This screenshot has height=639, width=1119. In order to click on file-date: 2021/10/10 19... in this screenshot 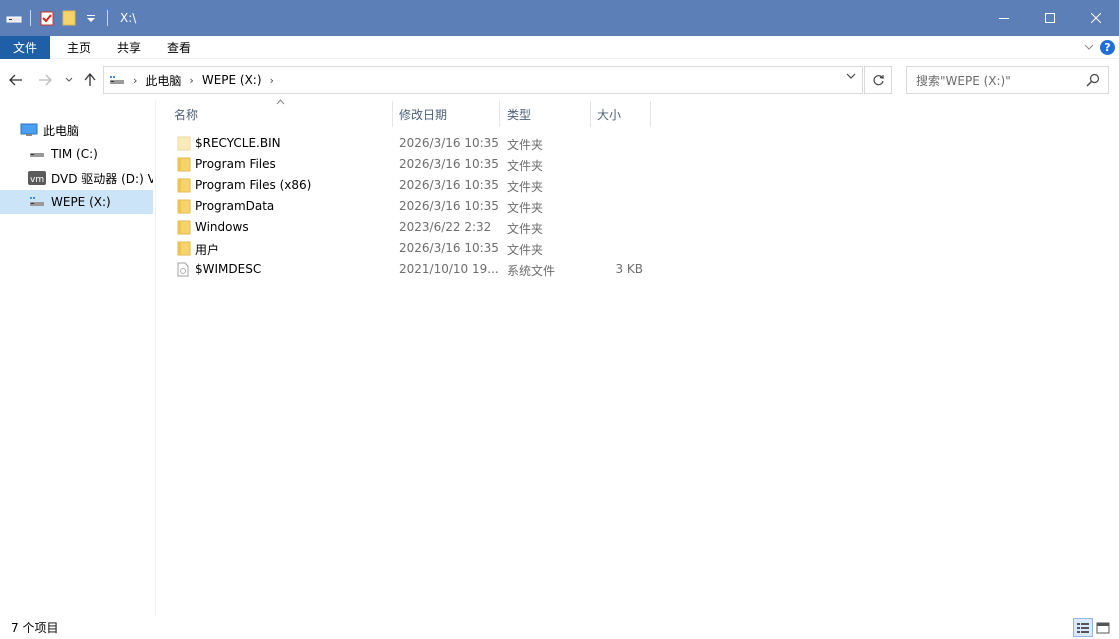, I will do `click(449, 269)`.